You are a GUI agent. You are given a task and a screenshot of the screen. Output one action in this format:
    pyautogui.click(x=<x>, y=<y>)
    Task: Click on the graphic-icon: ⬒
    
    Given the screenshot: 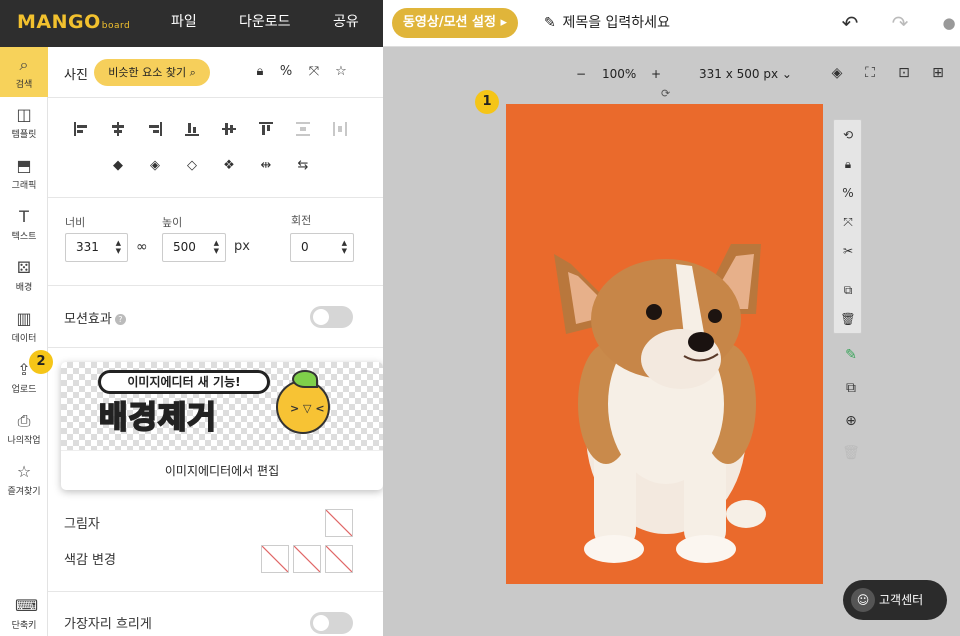 What is the action you would take?
    pyautogui.click(x=24, y=165)
    